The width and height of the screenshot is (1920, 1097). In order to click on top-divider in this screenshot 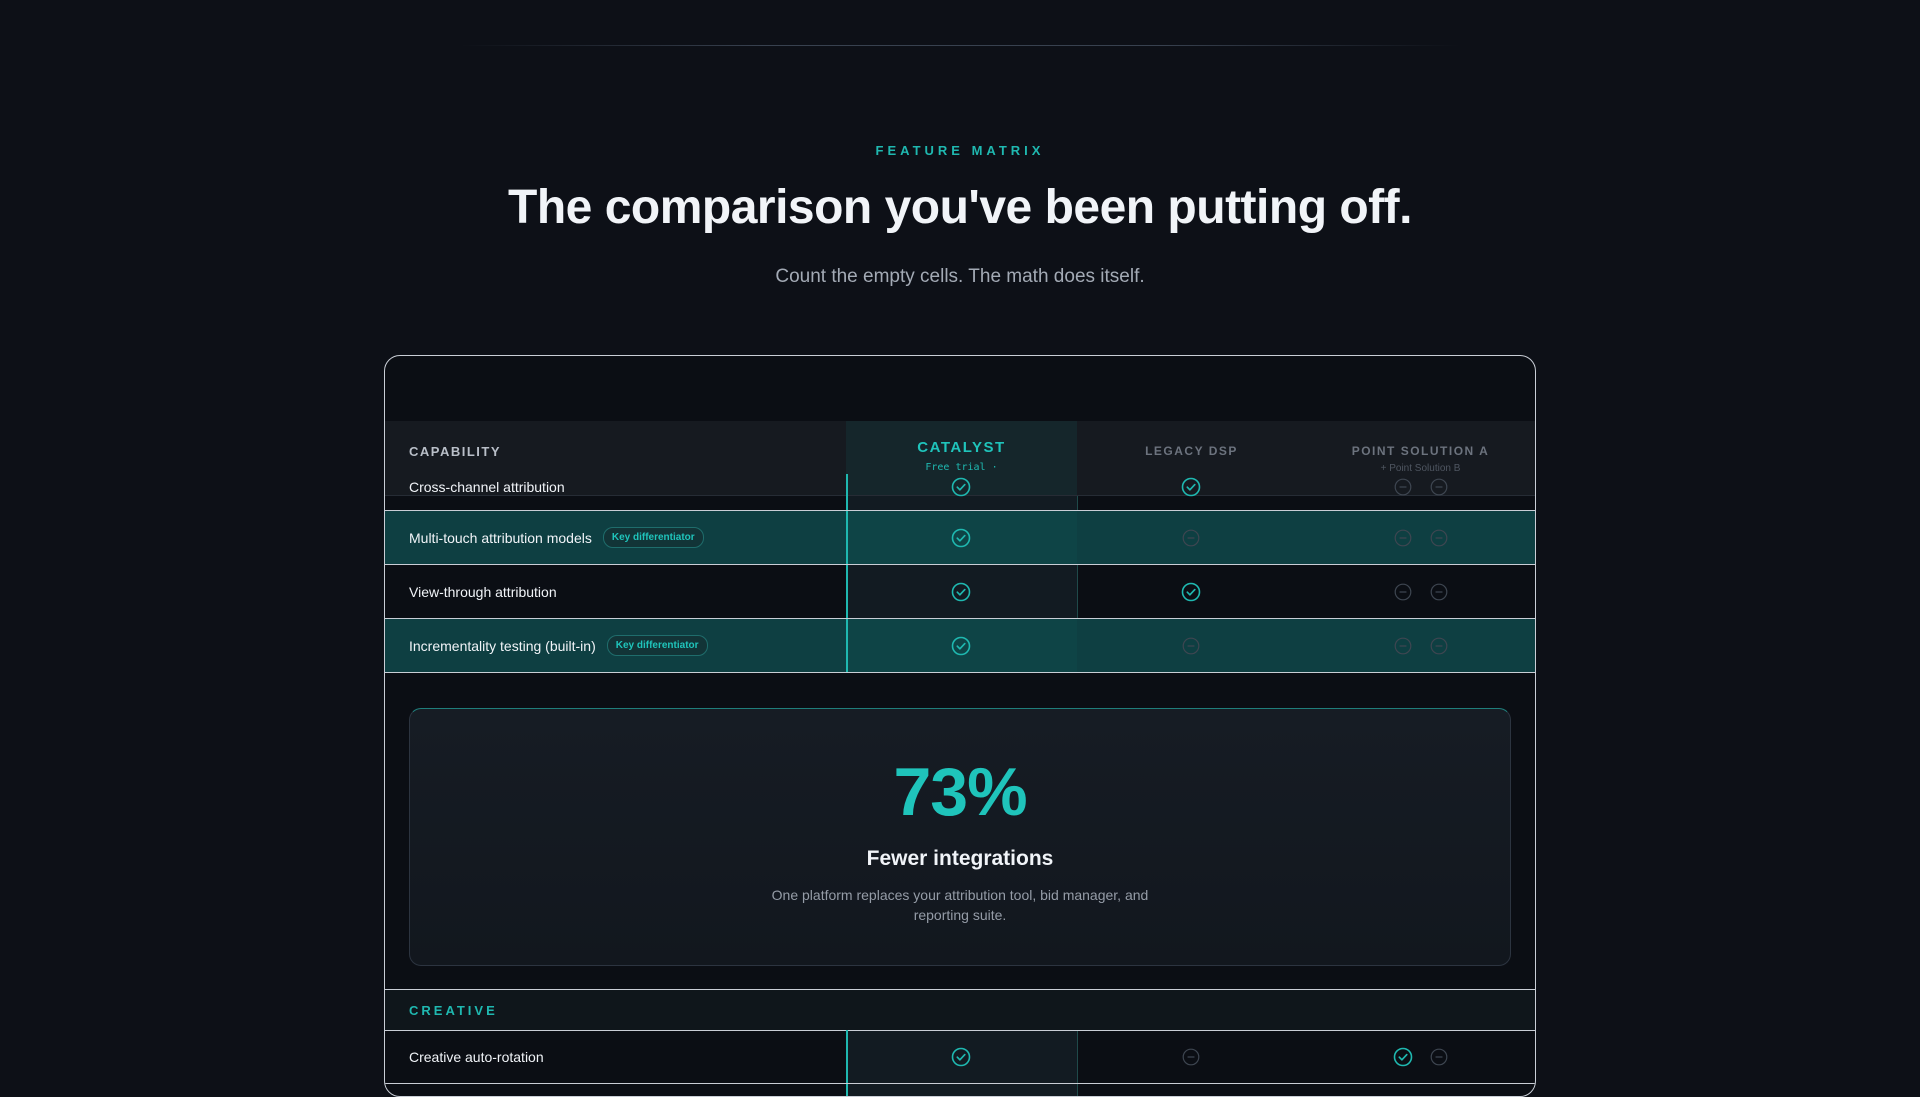, I will do `click(960, 45)`.